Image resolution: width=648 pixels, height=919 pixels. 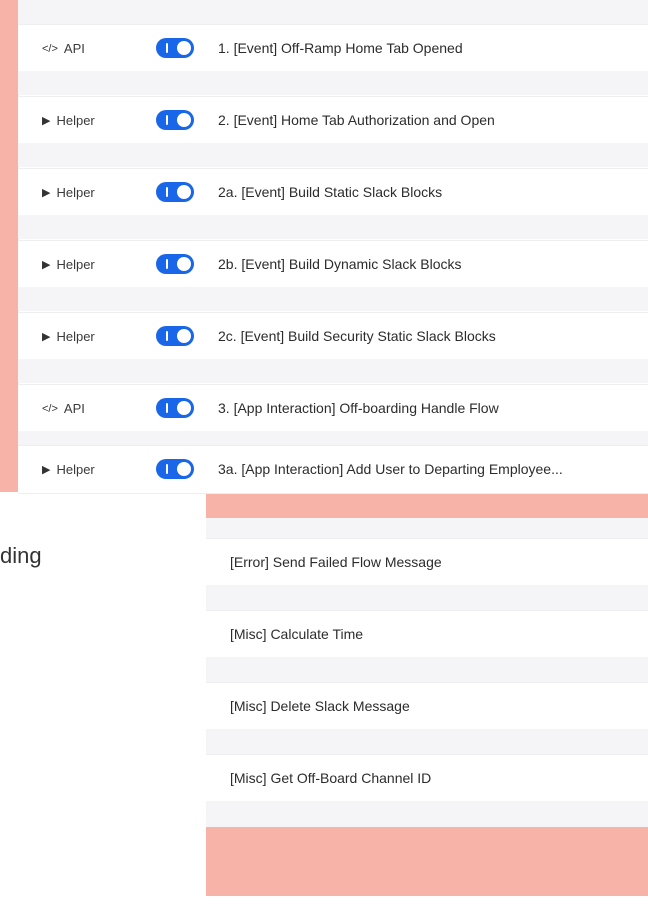 I want to click on flow-name: [Error] Send Failed Flow Message, so click(x=336, y=562).